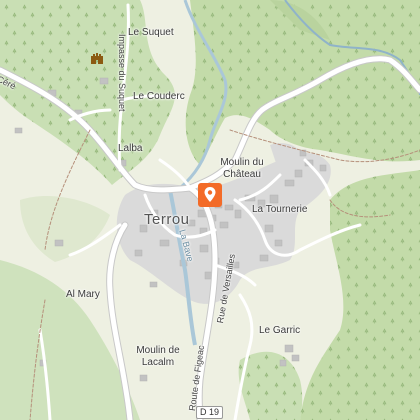 The image size is (420, 420). I want to click on place-label-moulin-de-lacalm: Moulin de Lacalm, so click(158, 356).